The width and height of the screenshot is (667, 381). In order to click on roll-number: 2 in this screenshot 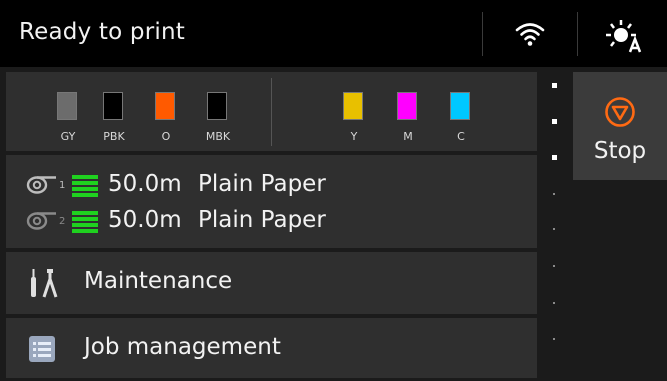, I will do `click(62, 221)`.